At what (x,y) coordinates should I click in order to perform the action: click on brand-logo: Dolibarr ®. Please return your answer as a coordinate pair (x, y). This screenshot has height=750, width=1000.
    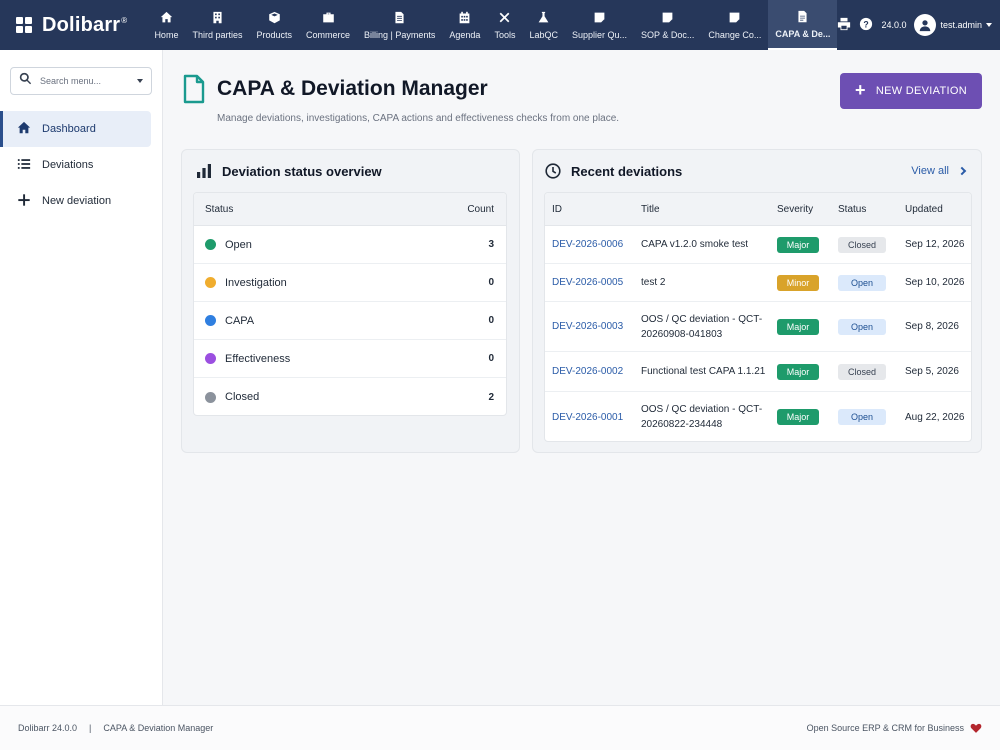
    Looking at the image, I should click on (73, 25).